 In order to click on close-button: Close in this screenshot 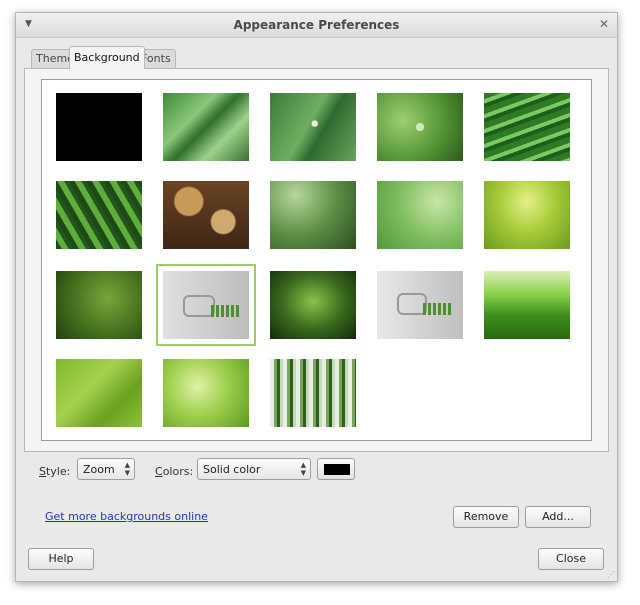, I will do `click(571, 559)`.